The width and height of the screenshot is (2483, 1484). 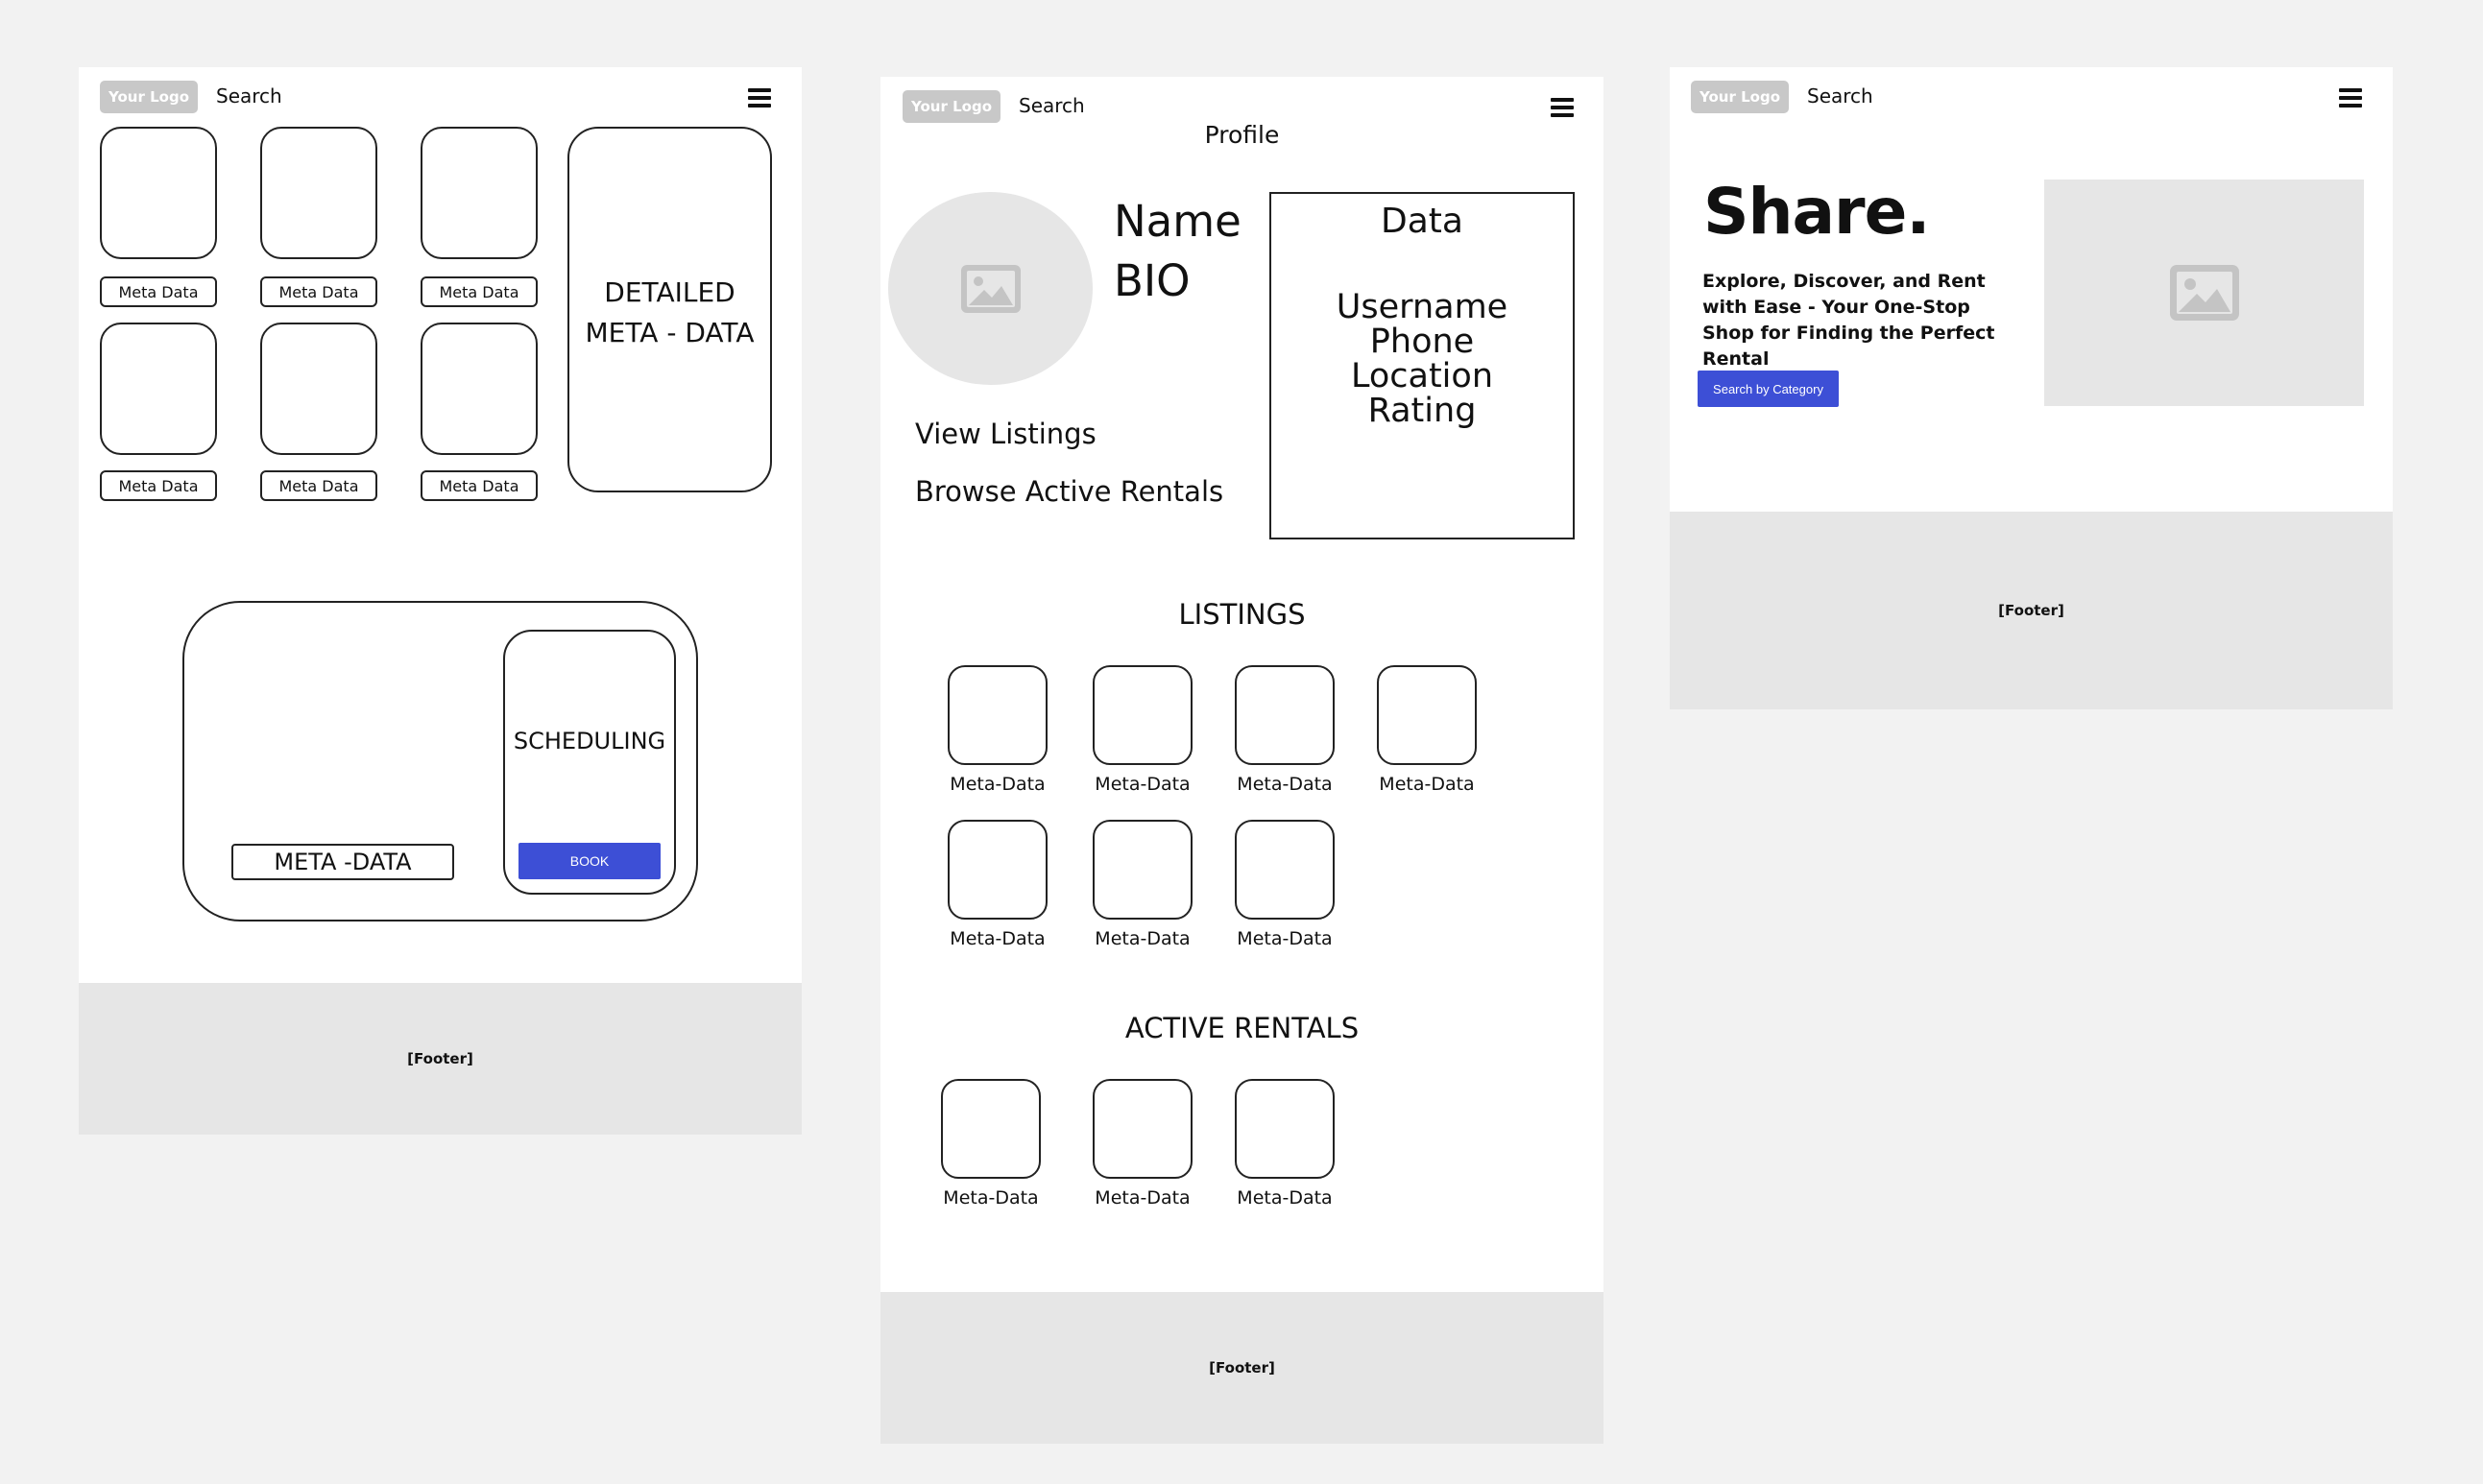 I want to click on scheduling-title: SCHEDULING, so click(x=589, y=741).